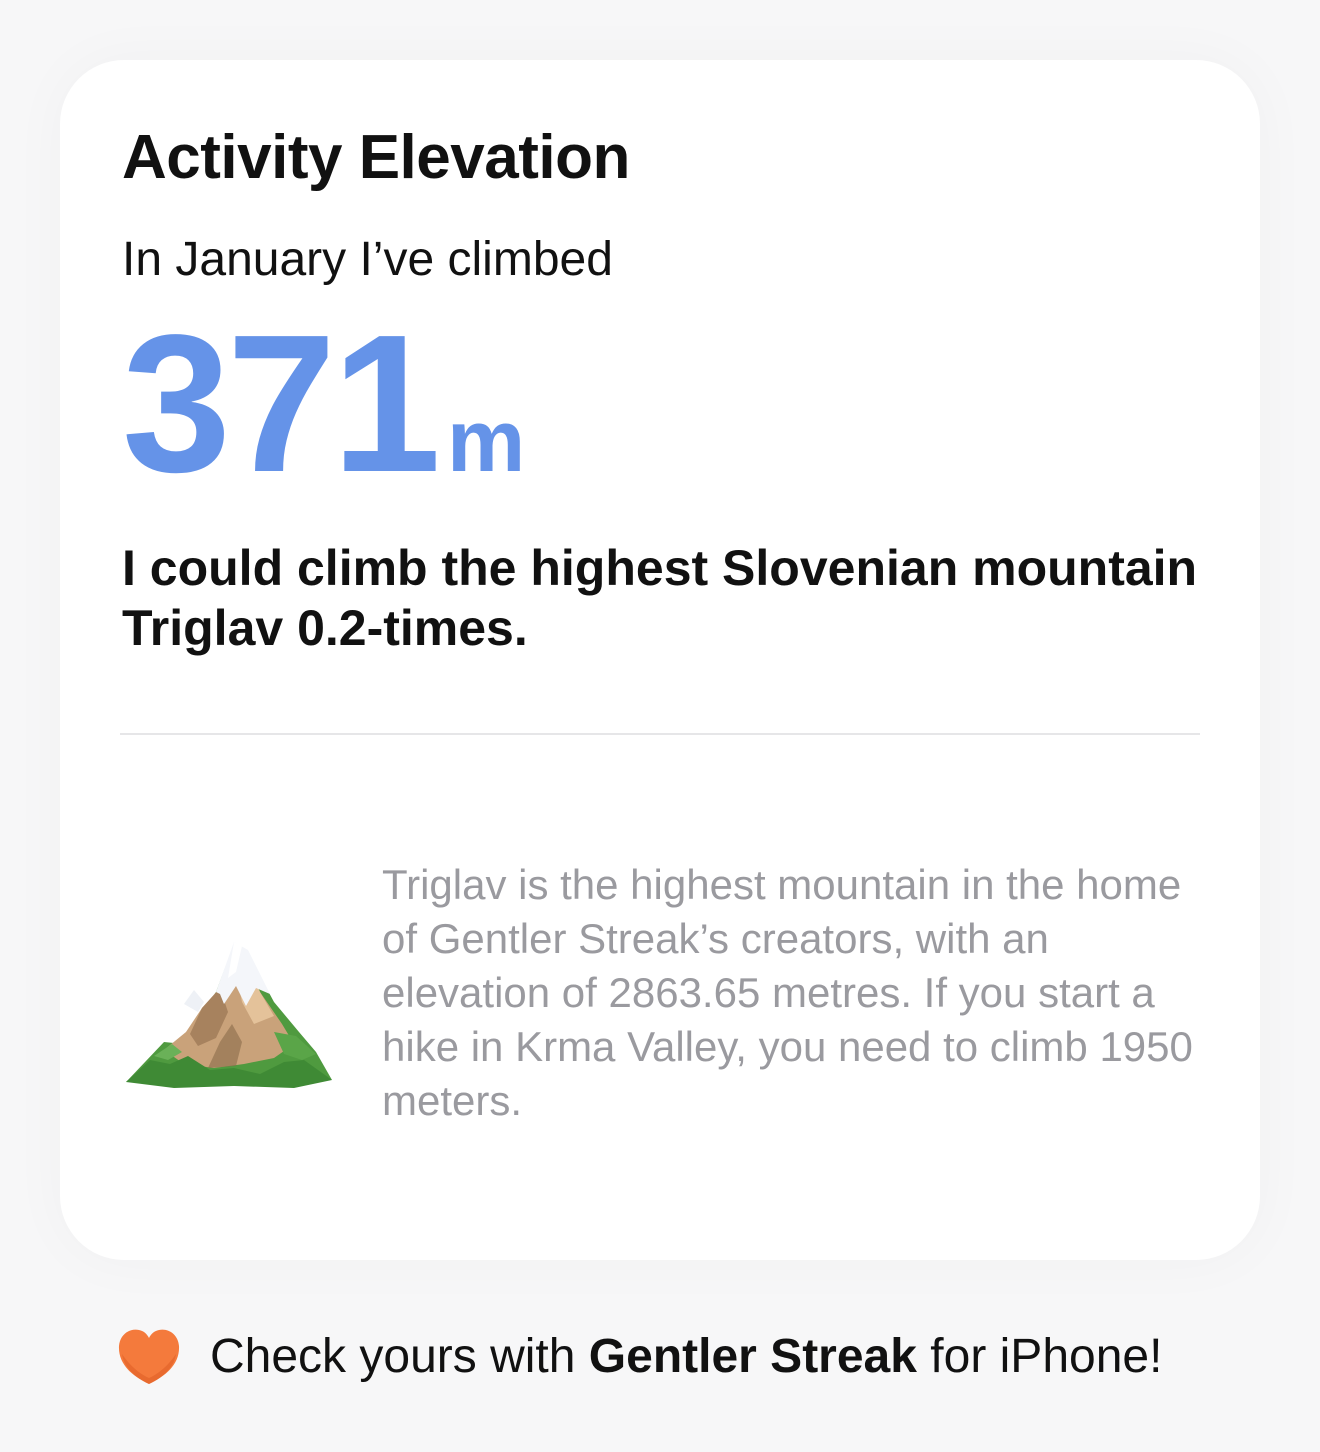  I want to click on elevation-value: 371, so click(281, 403).